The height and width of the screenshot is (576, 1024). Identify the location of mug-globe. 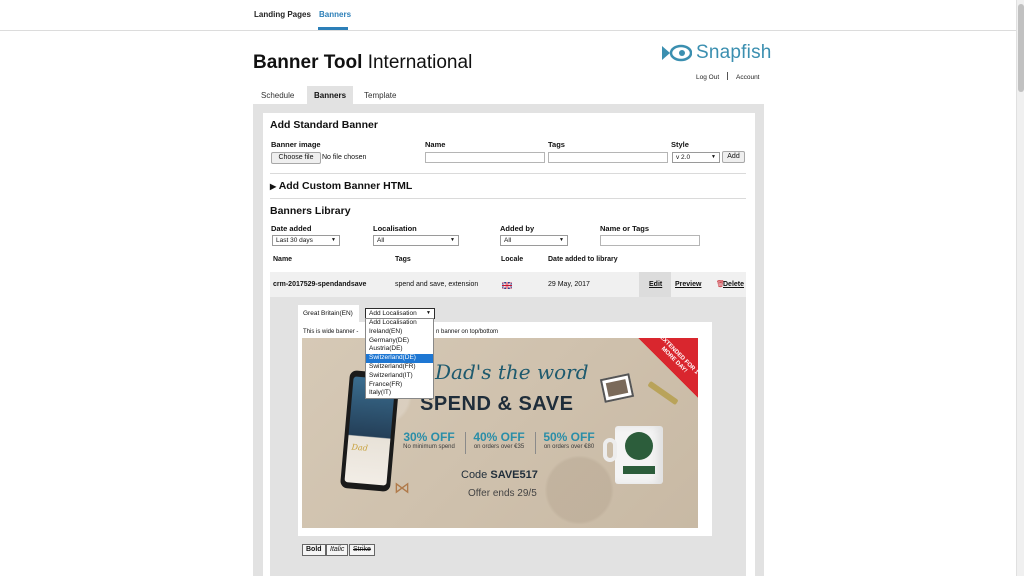
(639, 446).